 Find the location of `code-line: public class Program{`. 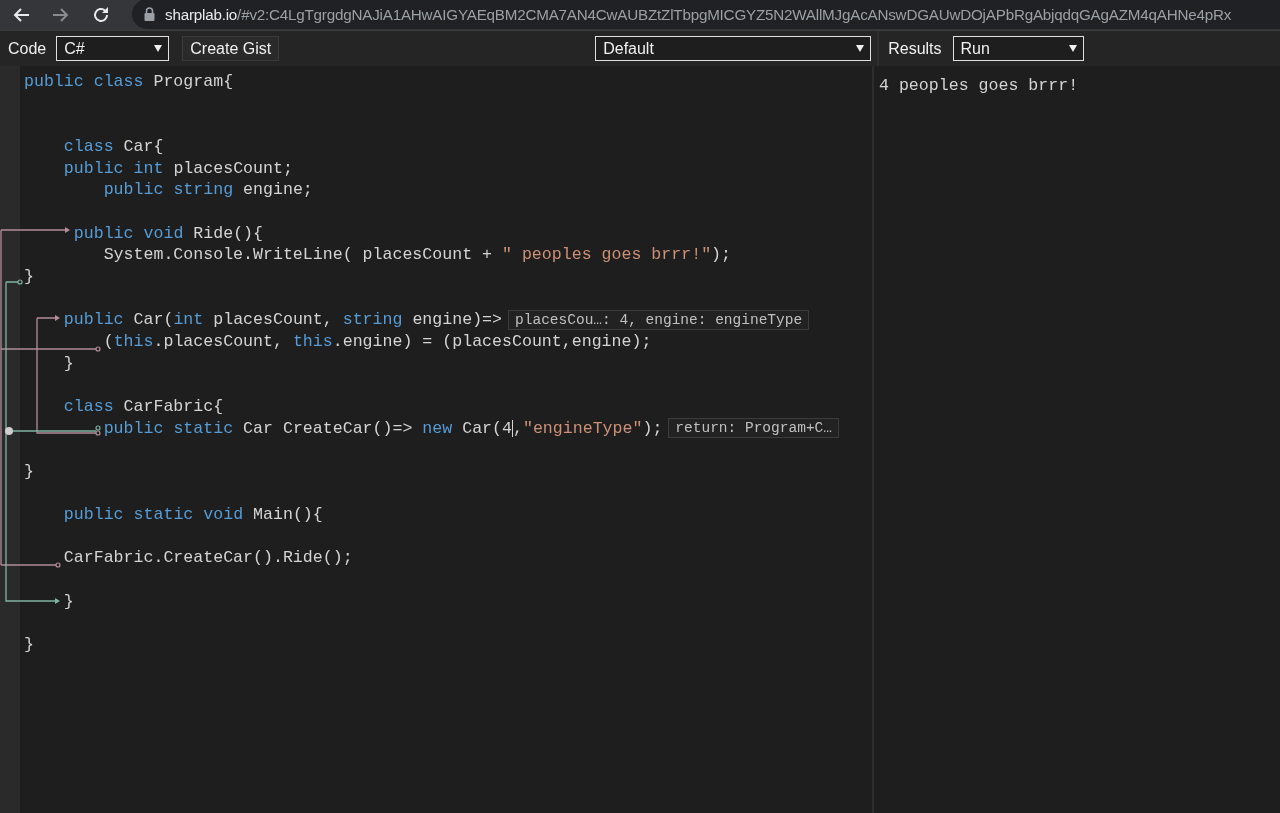

code-line: public class Program{ is located at coordinates (129, 82).